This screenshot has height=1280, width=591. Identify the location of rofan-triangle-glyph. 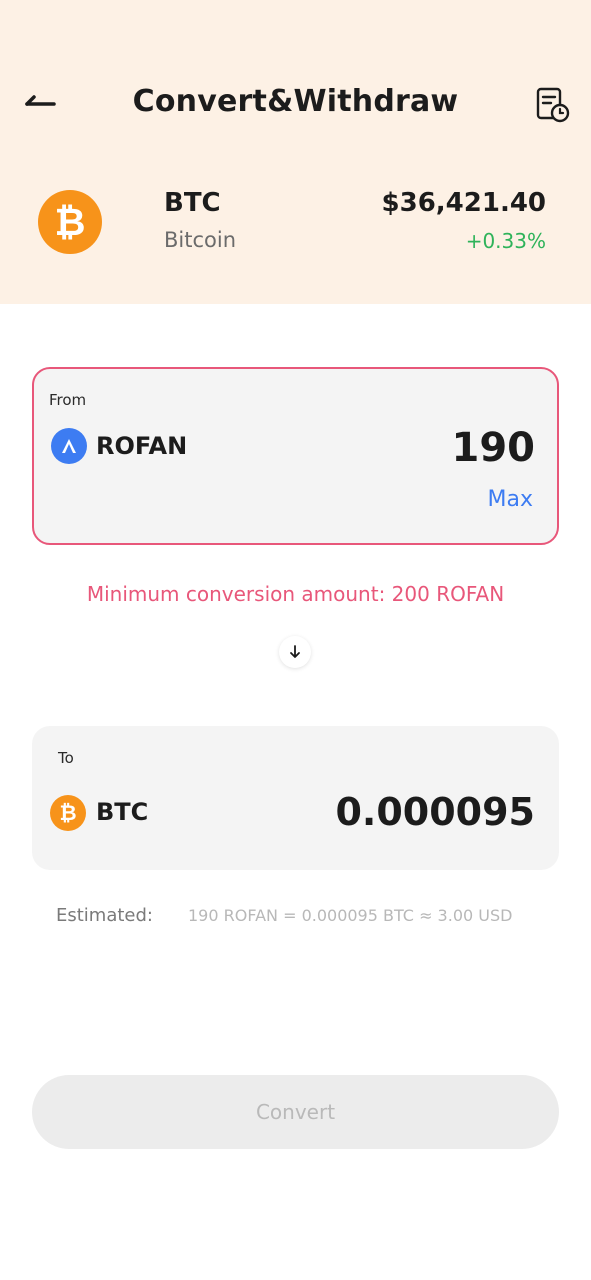
(69, 446).